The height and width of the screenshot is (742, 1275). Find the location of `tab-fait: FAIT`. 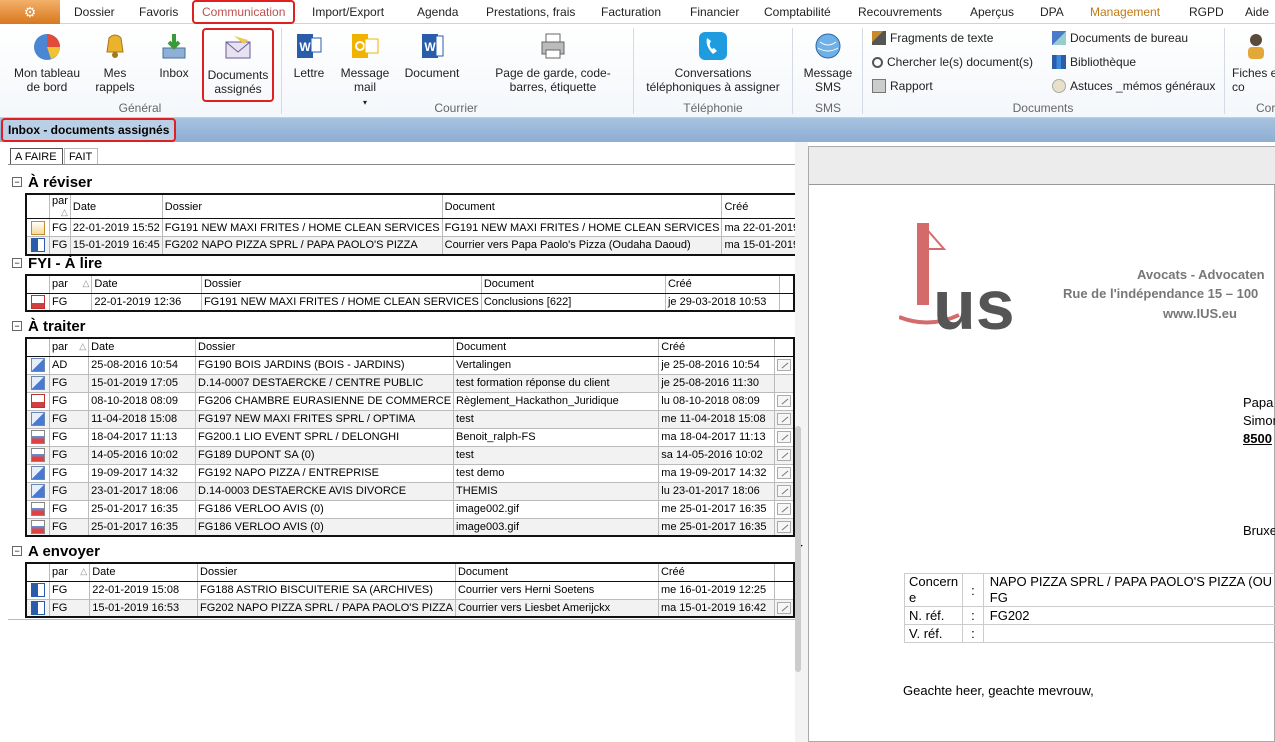

tab-fait: FAIT is located at coordinates (81, 156).